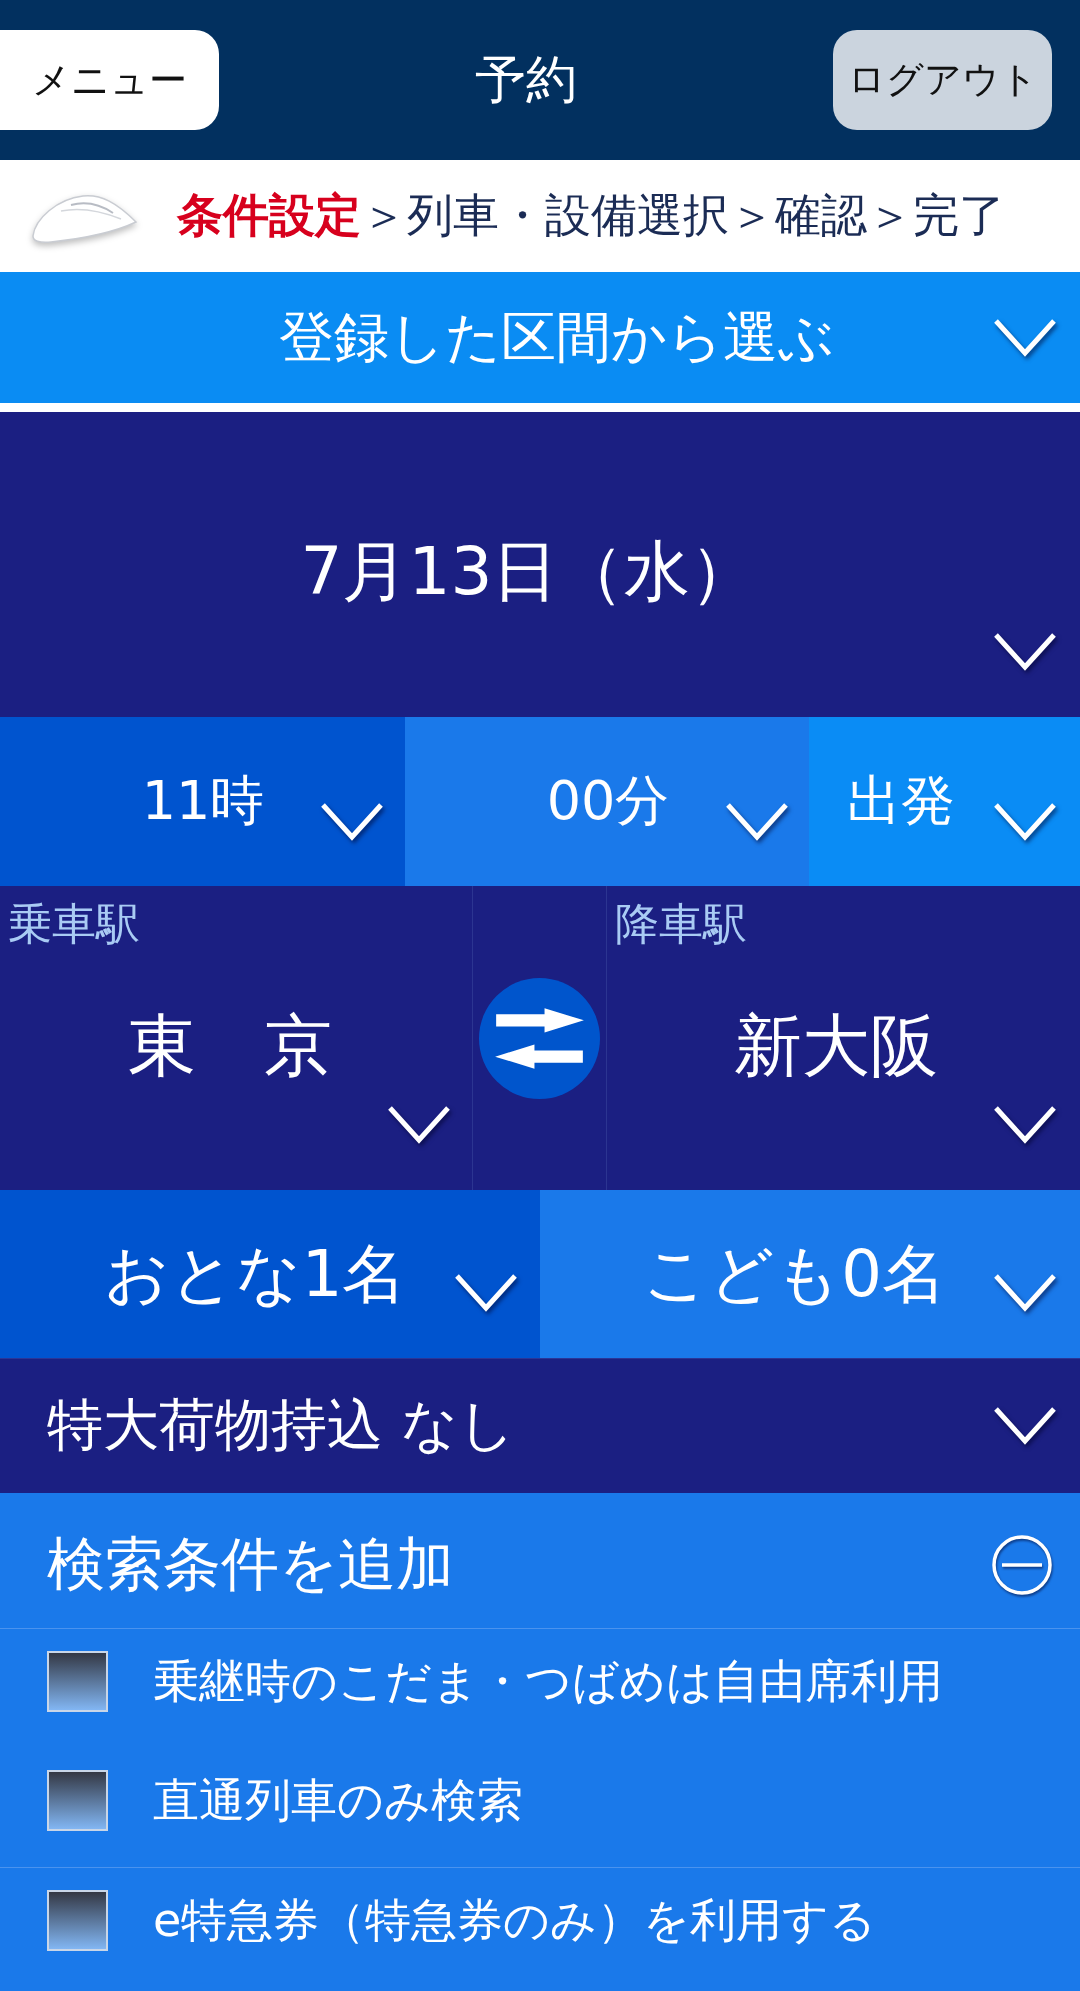 Image resolution: width=1080 pixels, height=1991 pixels. What do you see at coordinates (269, 215) in the screenshot?
I see `step-label: 条件設定` at bounding box center [269, 215].